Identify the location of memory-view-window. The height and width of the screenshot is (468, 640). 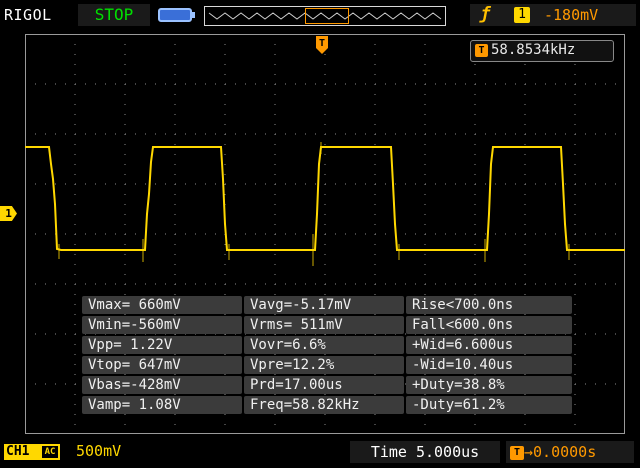
(327, 16).